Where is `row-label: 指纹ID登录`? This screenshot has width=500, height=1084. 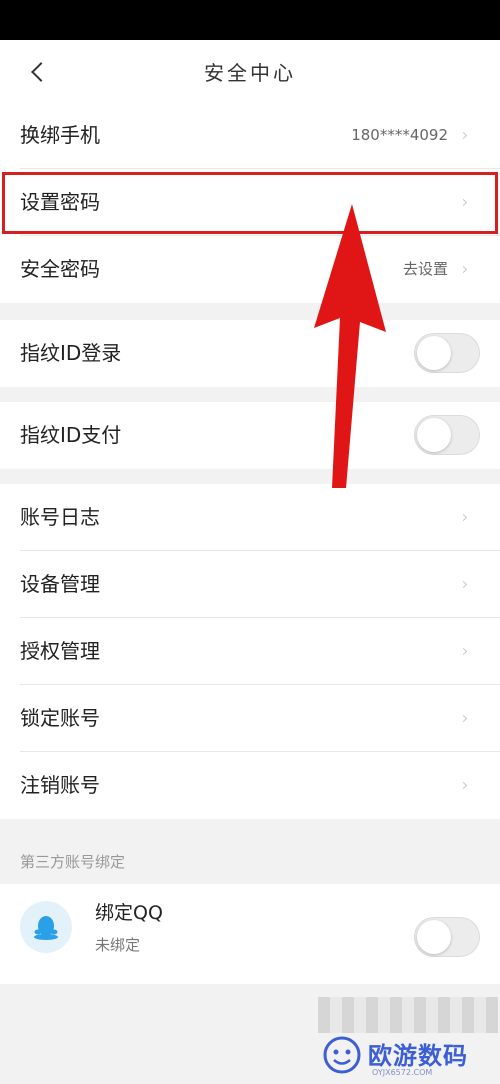 row-label: 指纹ID登录 is located at coordinates (71, 353).